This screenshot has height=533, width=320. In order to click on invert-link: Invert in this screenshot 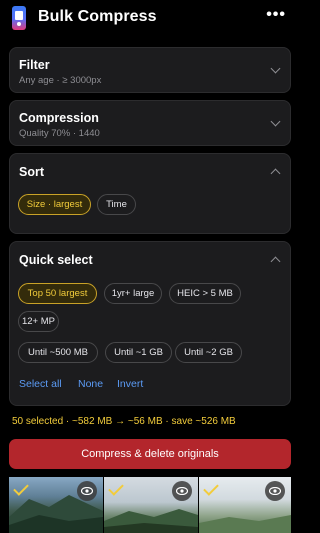, I will do `click(130, 384)`.